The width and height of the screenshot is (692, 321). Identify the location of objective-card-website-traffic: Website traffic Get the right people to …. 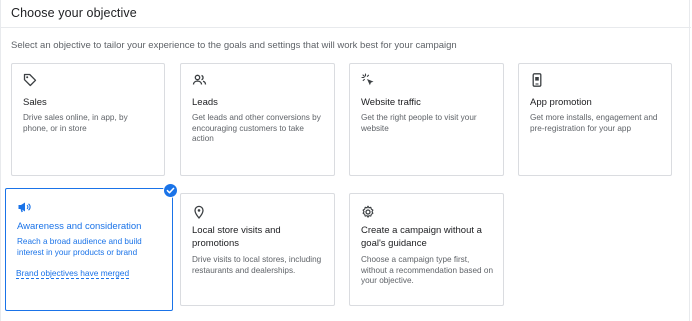
(426, 119).